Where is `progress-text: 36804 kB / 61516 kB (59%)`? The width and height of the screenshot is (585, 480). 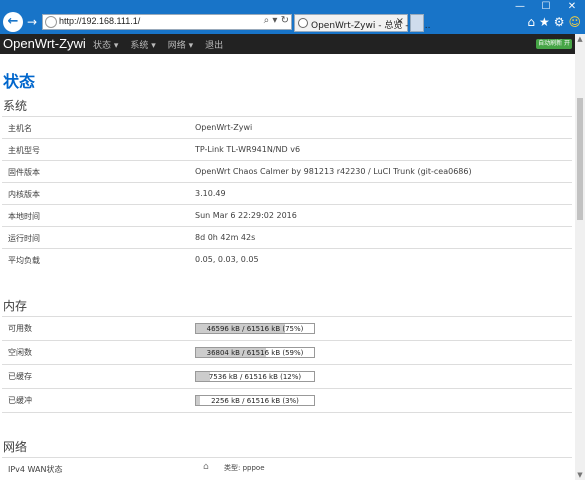
progress-text: 36804 kB / 61516 kB (59%) is located at coordinates (255, 353).